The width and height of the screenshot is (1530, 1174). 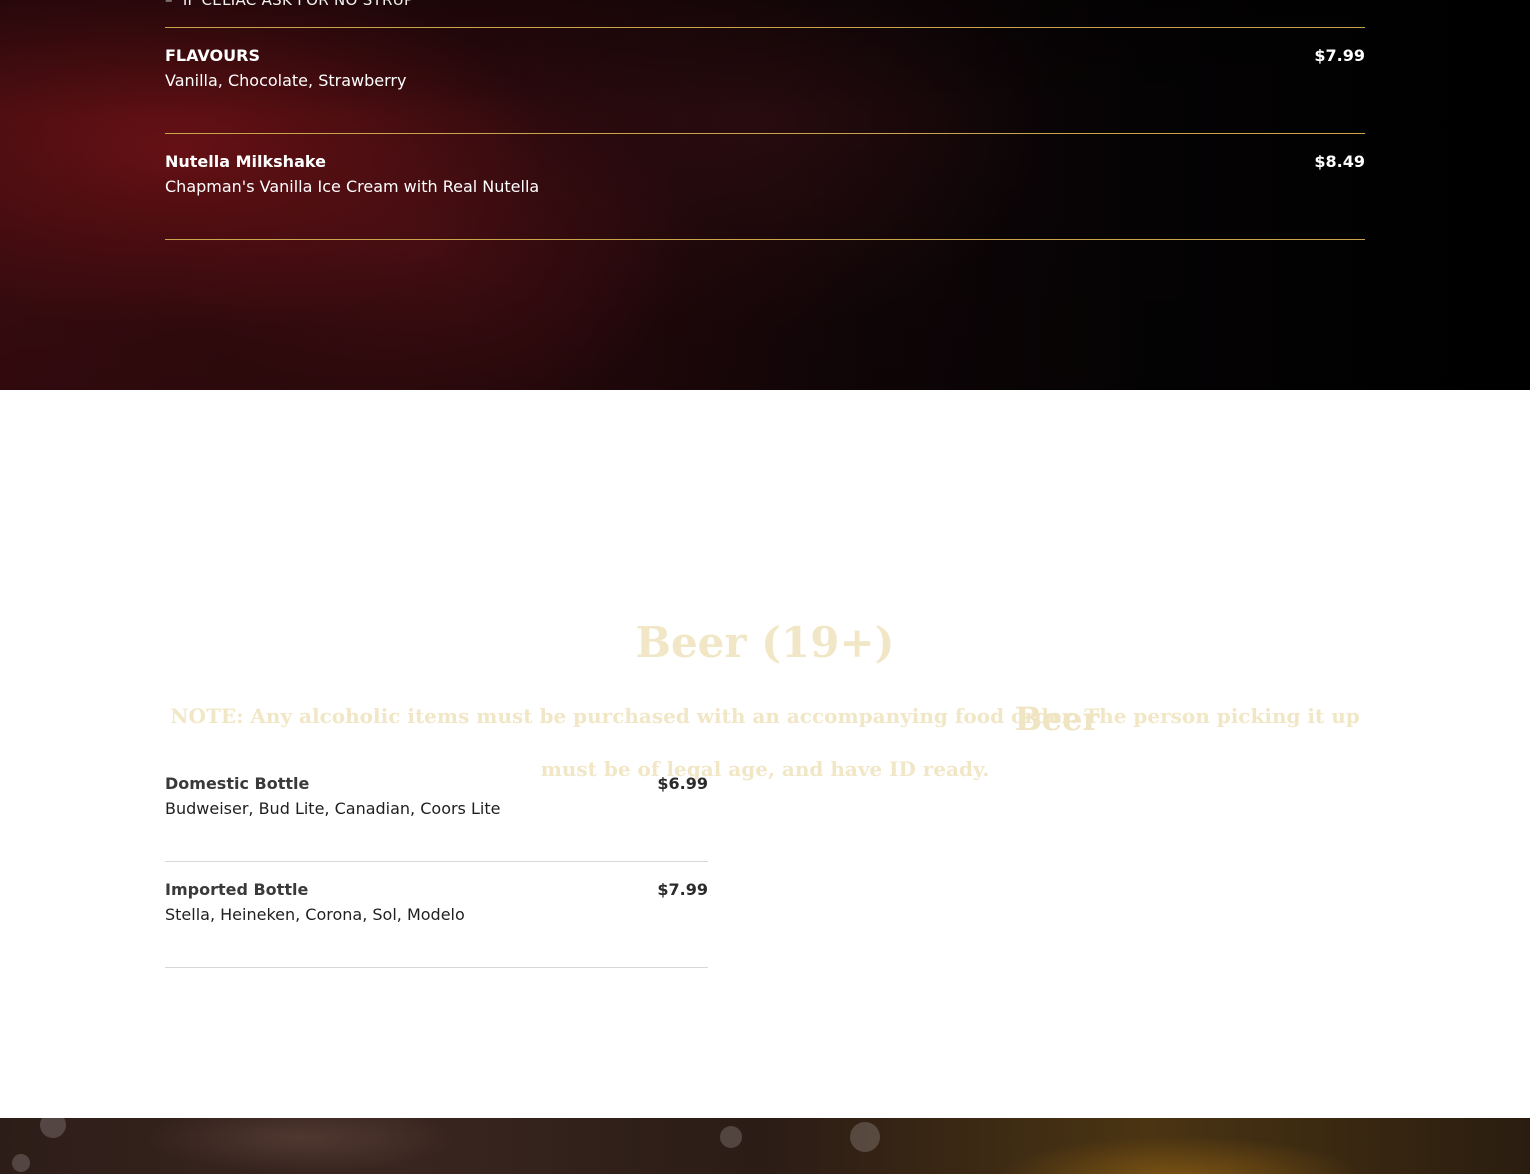 What do you see at coordinates (212, 55) in the screenshot?
I see `menu-item-name: FLAVOURS` at bounding box center [212, 55].